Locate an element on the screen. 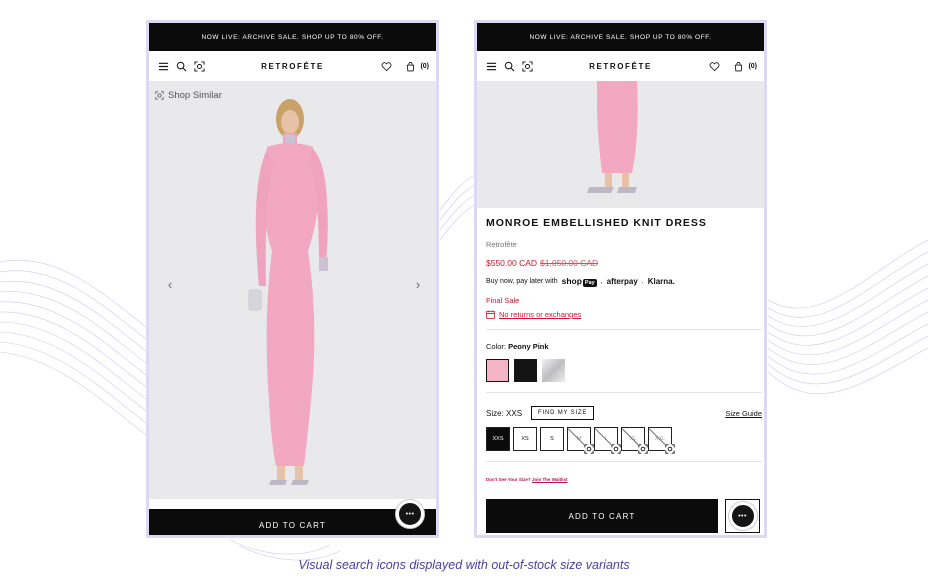 The width and height of the screenshot is (928, 588). size-row: Size: XXS FIND MY SIZE Size Guide is located at coordinates (624, 413).